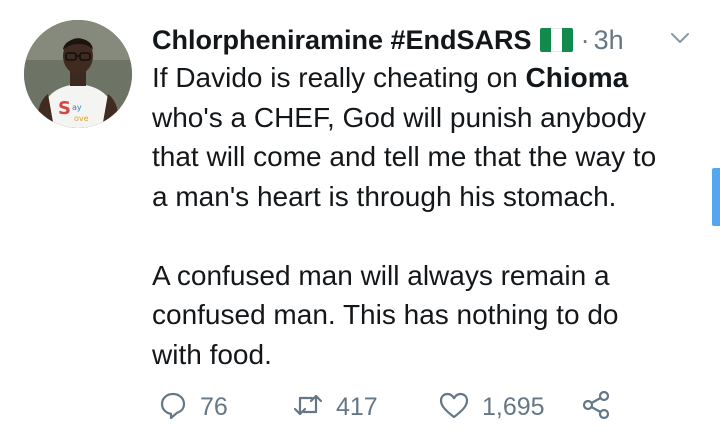 The image size is (720, 441). What do you see at coordinates (173, 407) in the screenshot?
I see `reply-icon` at bounding box center [173, 407].